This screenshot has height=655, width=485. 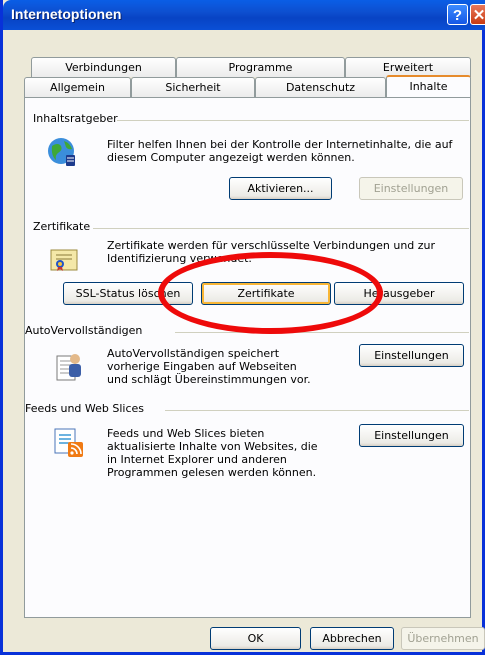 I want to click on autocomplete-settings-button: Einstellungen, so click(x=411, y=355).